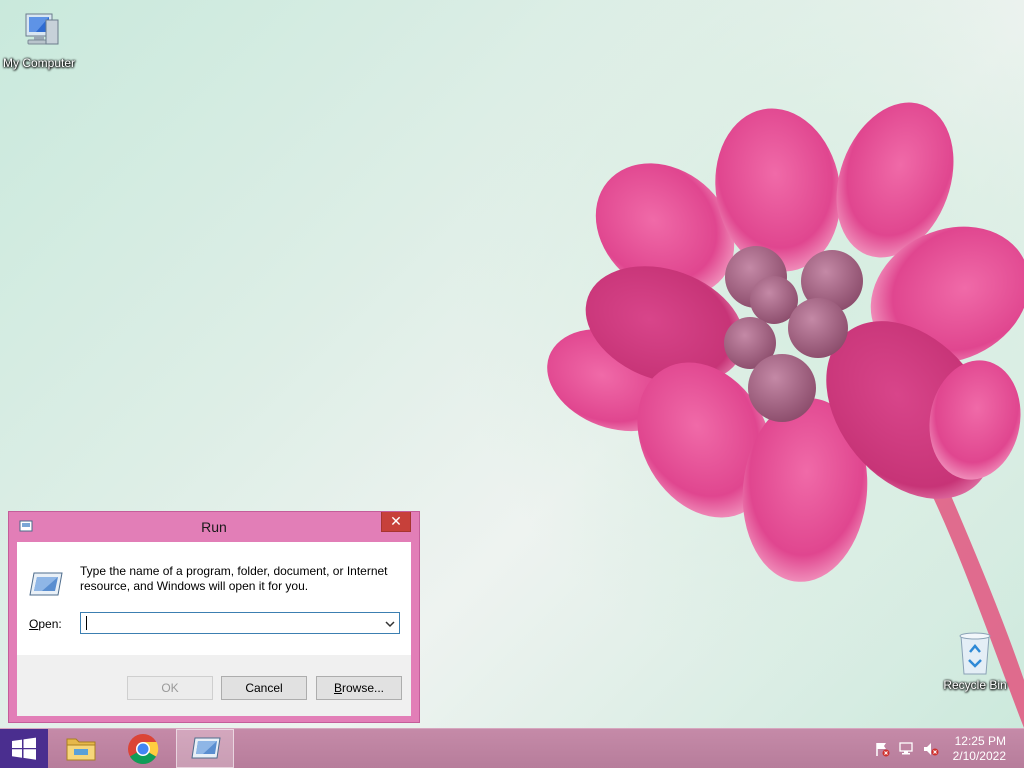  I want to click on run-icon, so click(206, 748).